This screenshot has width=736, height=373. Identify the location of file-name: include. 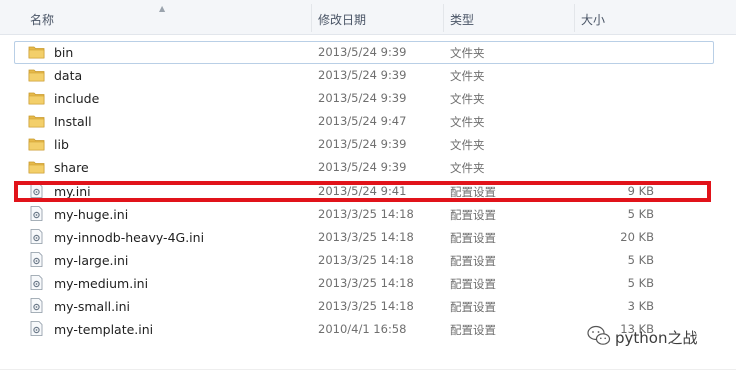
(77, 98).